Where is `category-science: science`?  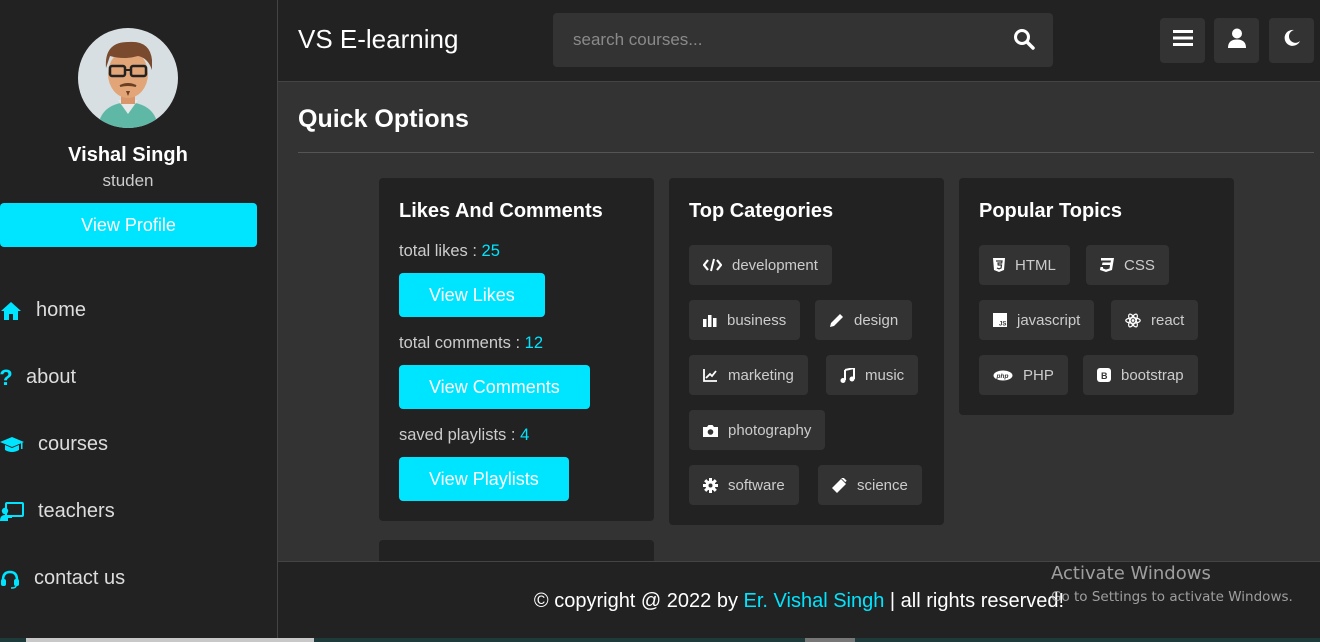 category-science: science is located at coordinates (870, 485).